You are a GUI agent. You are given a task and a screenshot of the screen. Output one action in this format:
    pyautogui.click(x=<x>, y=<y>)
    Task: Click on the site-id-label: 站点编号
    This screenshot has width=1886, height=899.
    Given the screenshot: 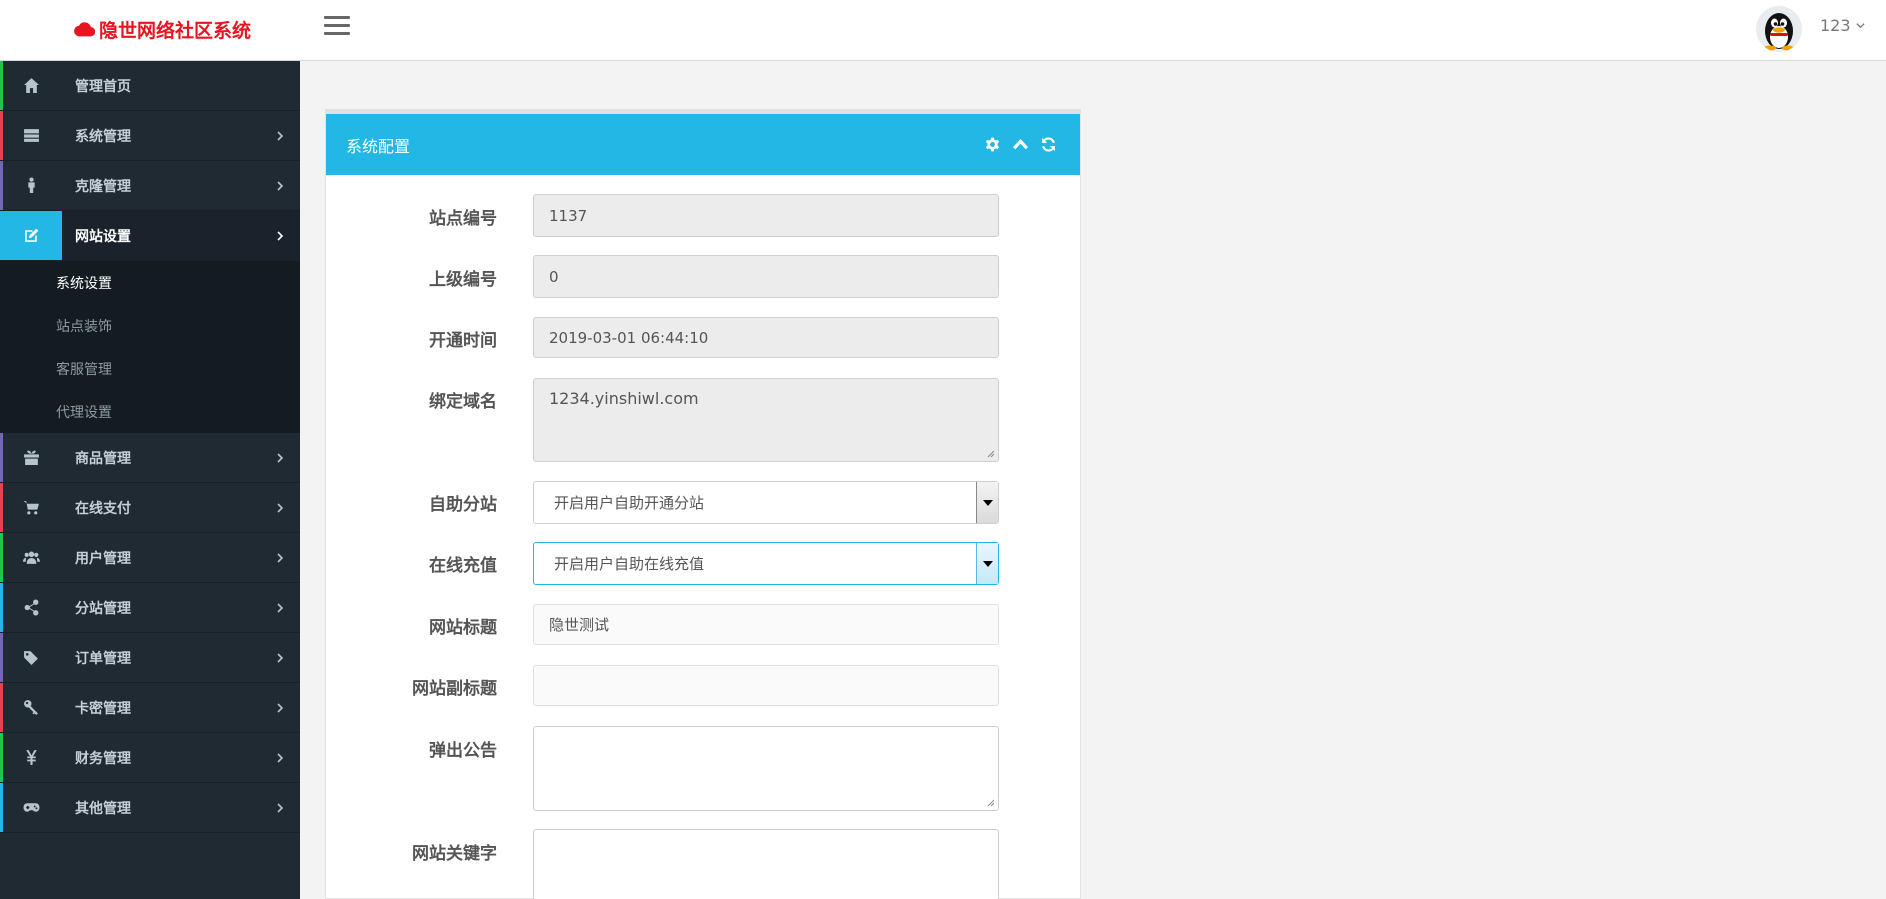 What is the action you would take?
    pyautogui.click(x=463, y=219)
    